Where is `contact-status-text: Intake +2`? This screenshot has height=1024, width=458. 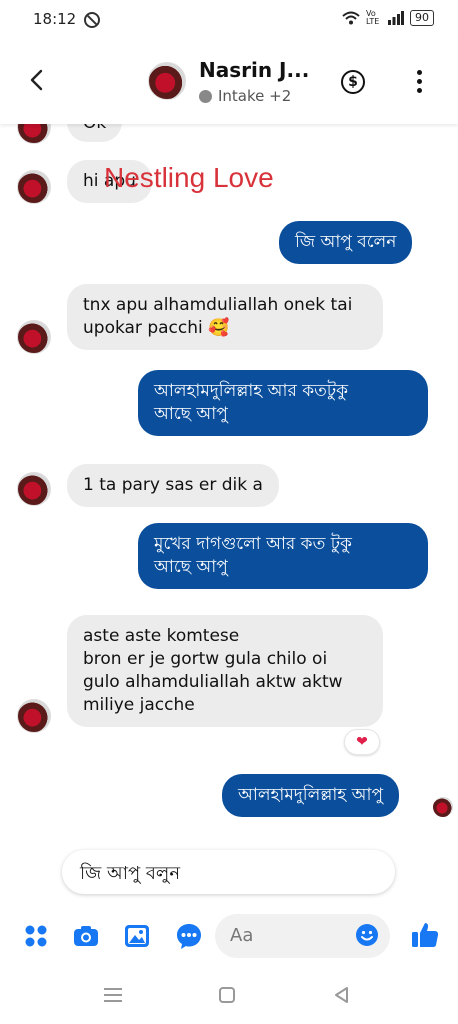 contact-status-text: Intake +2 is located at coordinates (255, 96).